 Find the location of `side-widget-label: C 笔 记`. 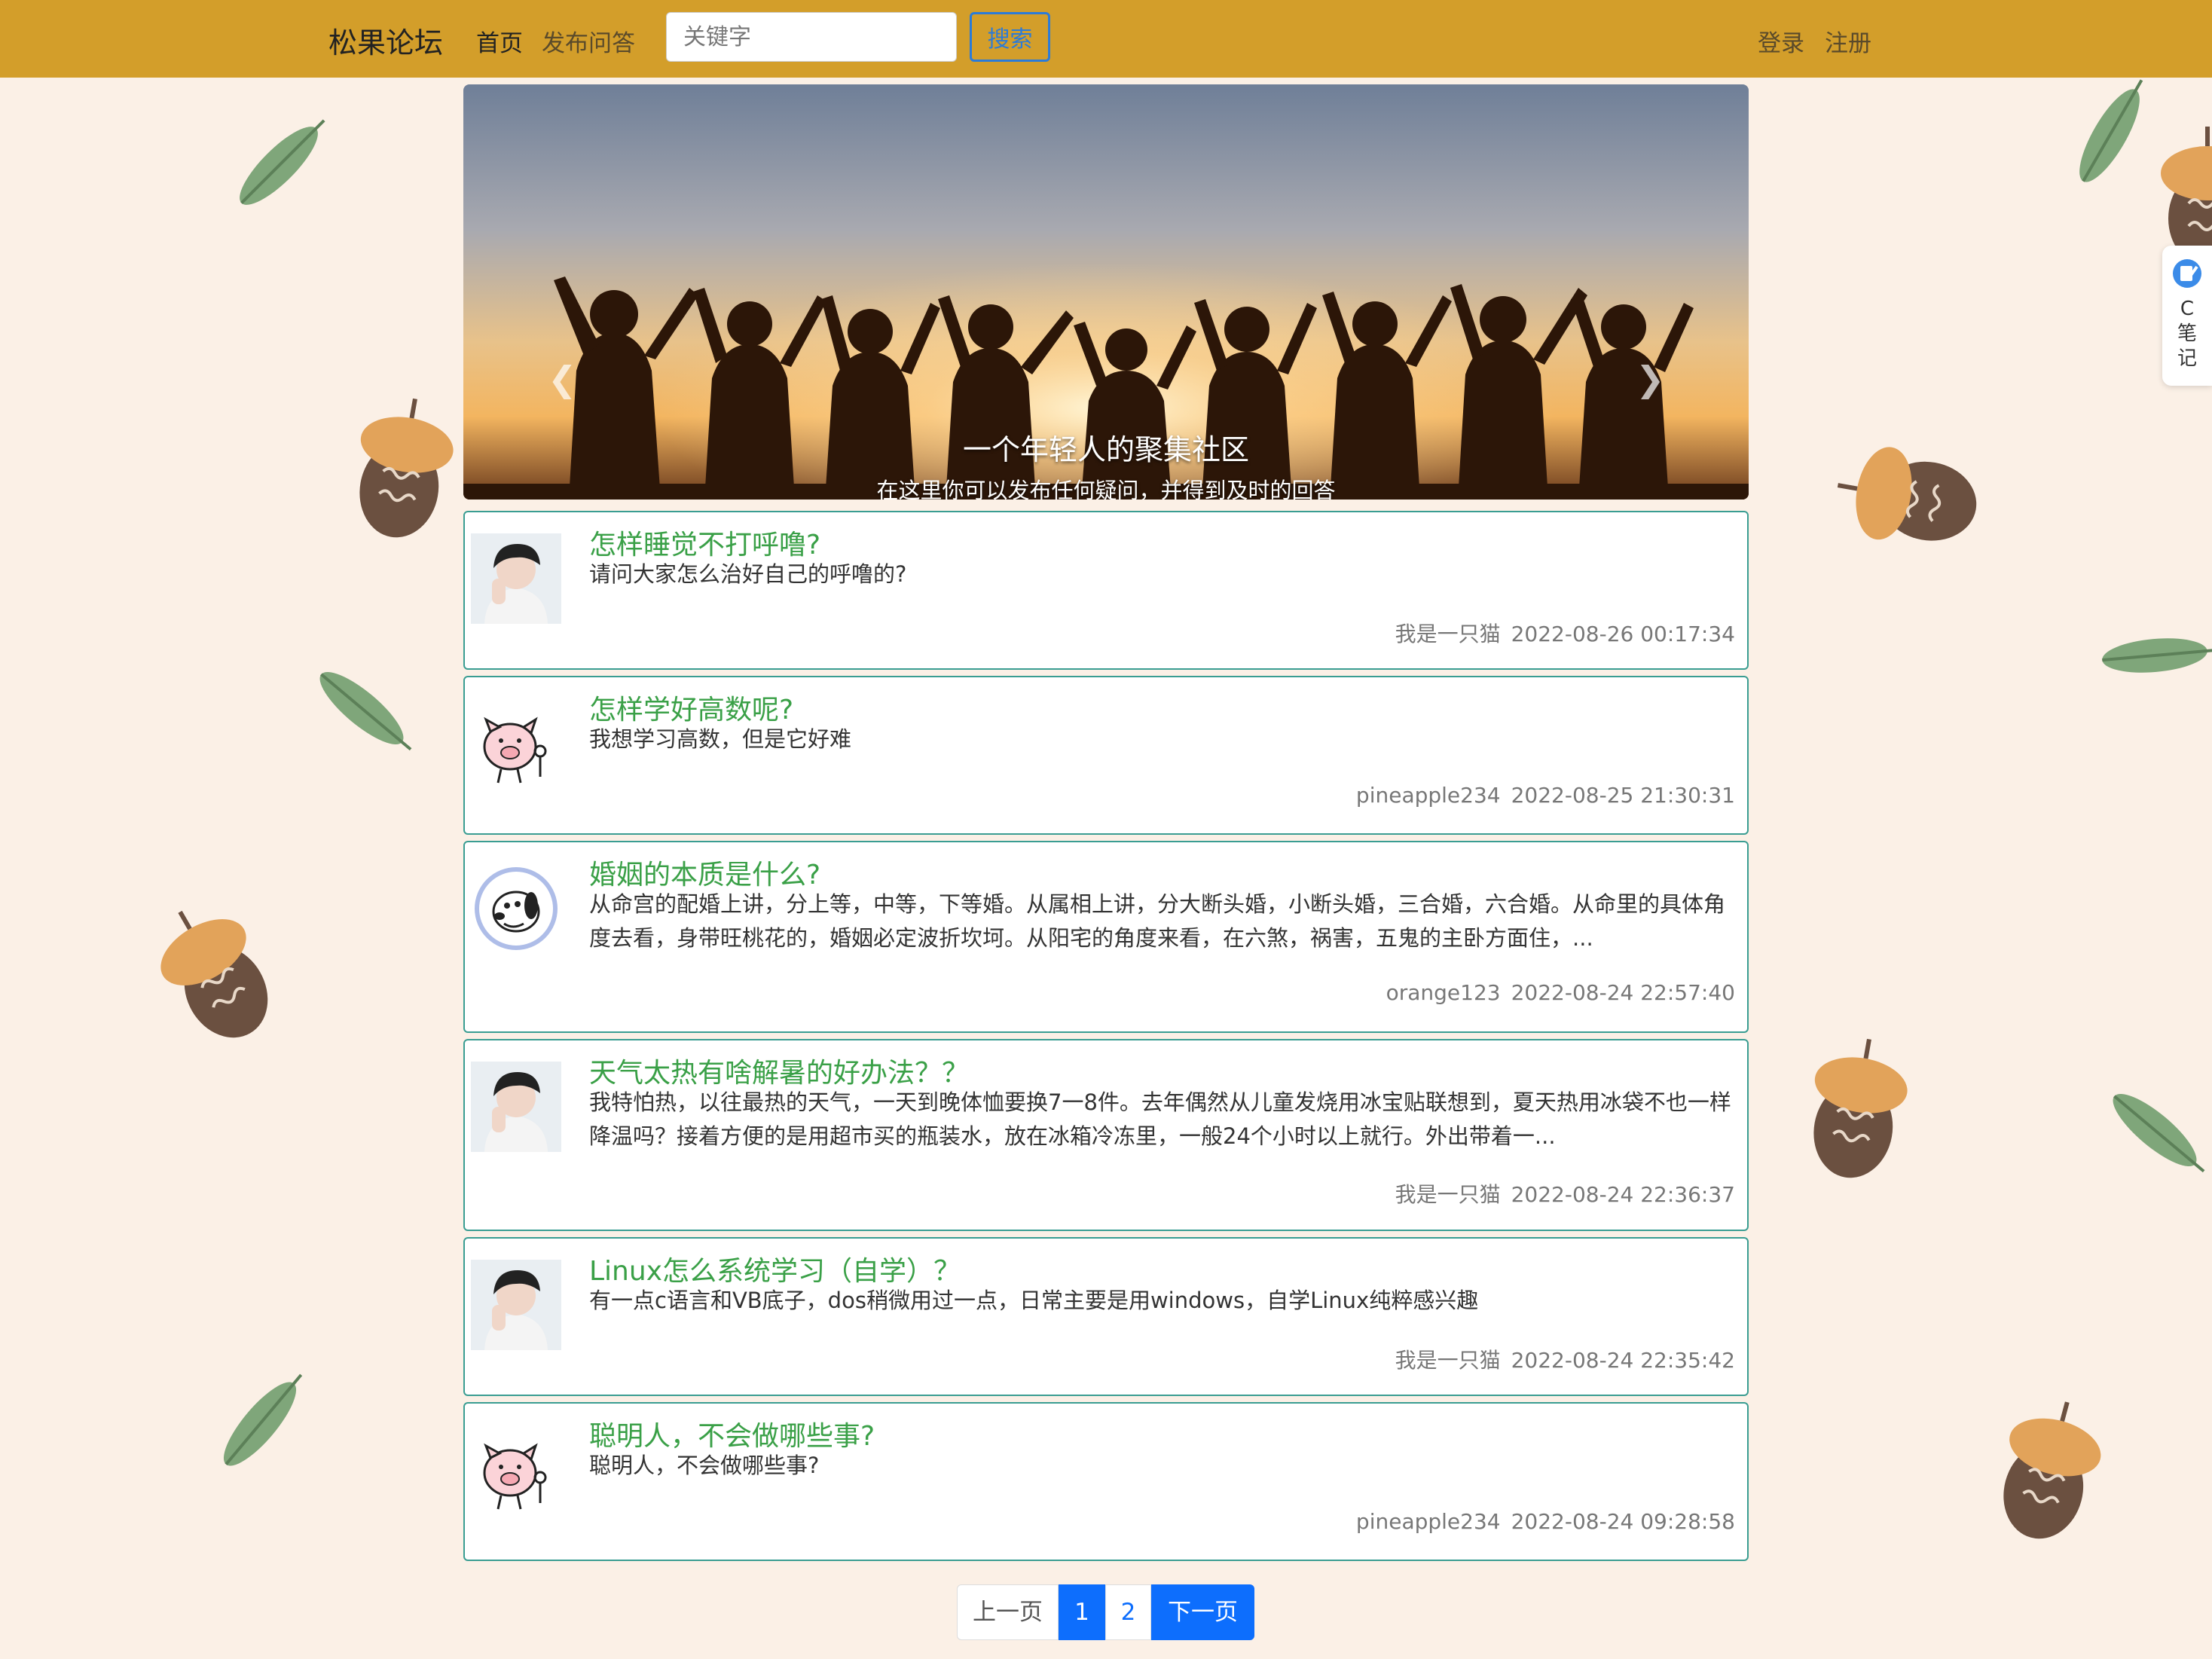

side-widget-label: C 笔 记 is located at coordinates (2187, 334).